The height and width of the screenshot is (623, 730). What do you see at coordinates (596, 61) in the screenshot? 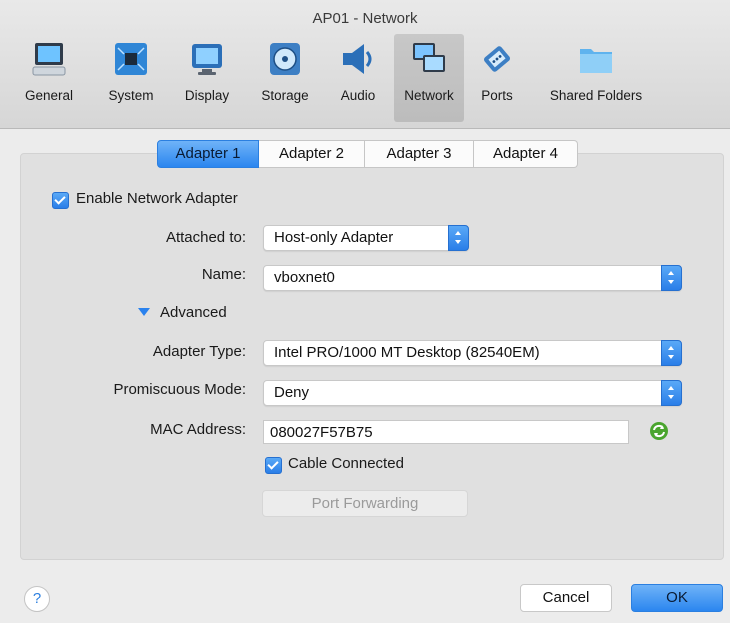
I see `folder-icon` at bounding box center [596, 61].